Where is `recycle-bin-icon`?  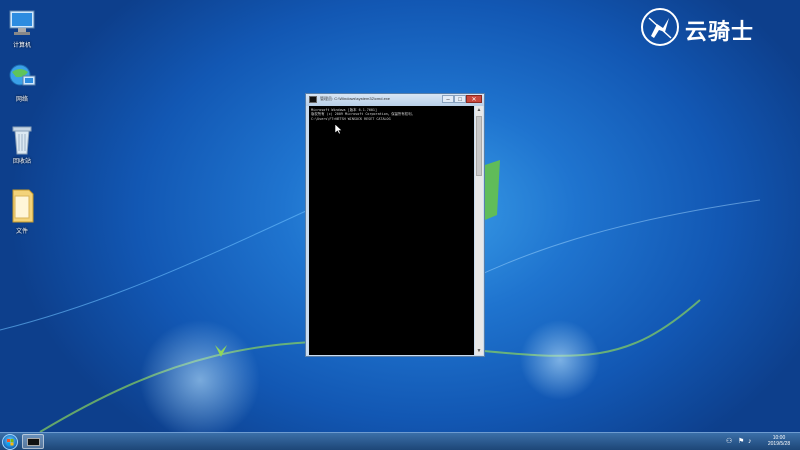
recycle-bin-icon is located at coordinates (22, 139).